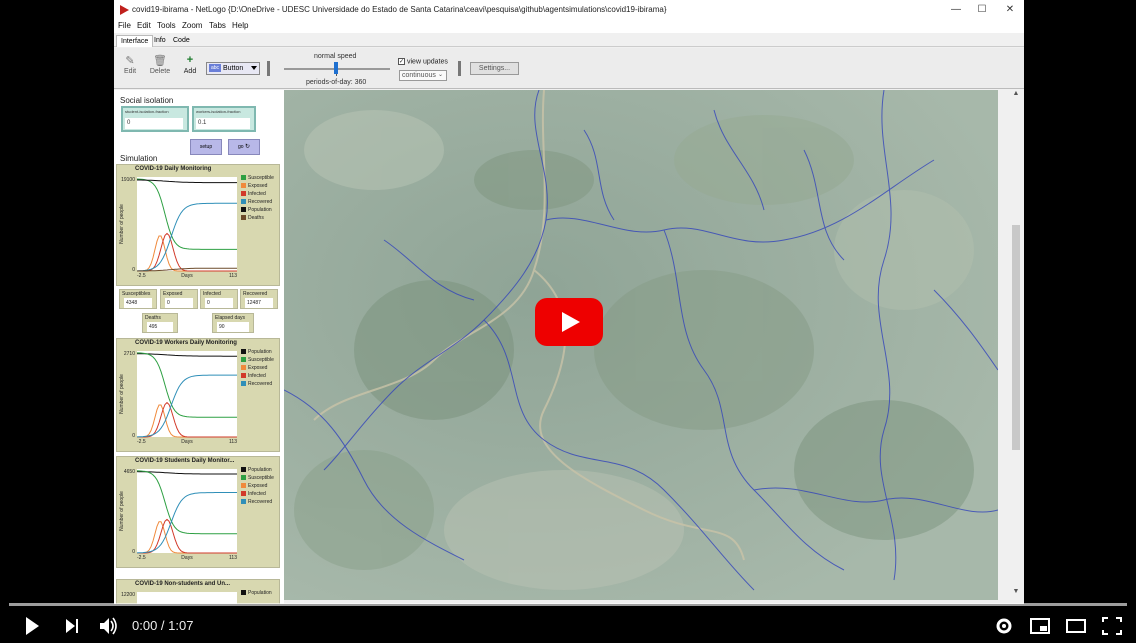  What do you see at coordinates (124, 25) in the screenshot?
I see `menu-file: File` at bounding box center [124, 25].